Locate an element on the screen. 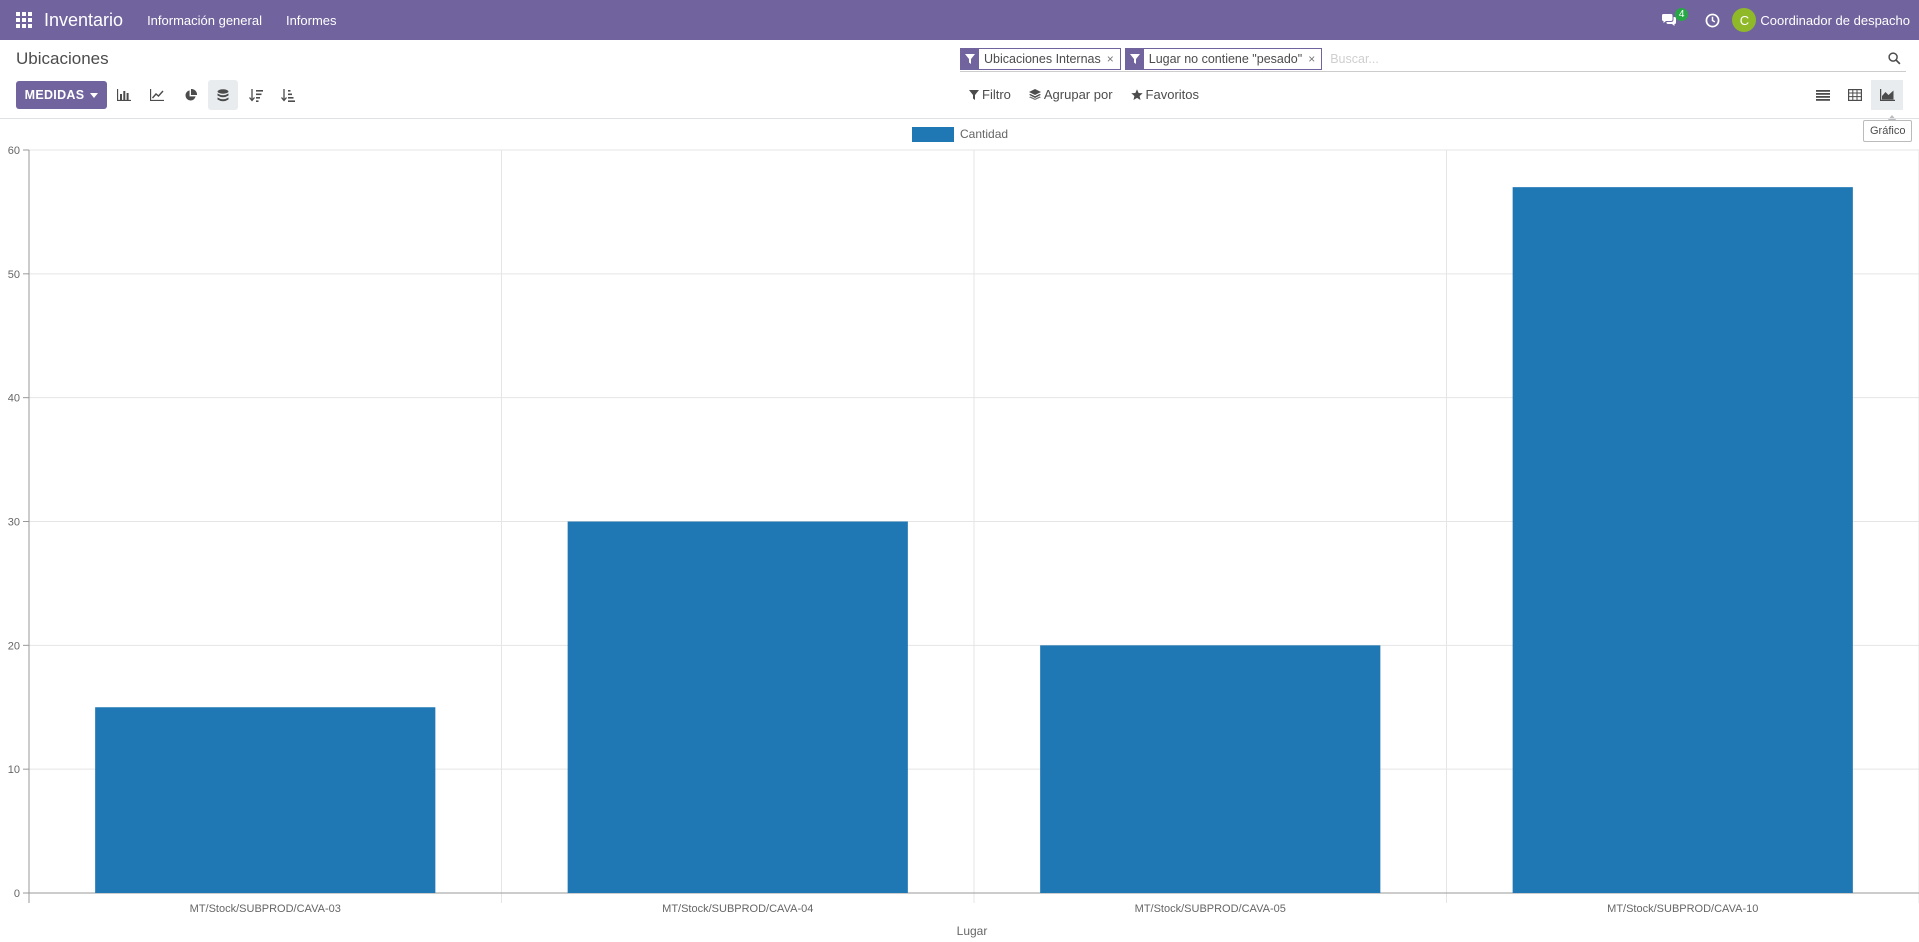  search-panel-menus: Filtro Agrupar por Favoritos is located at coordinates (1093, 94).